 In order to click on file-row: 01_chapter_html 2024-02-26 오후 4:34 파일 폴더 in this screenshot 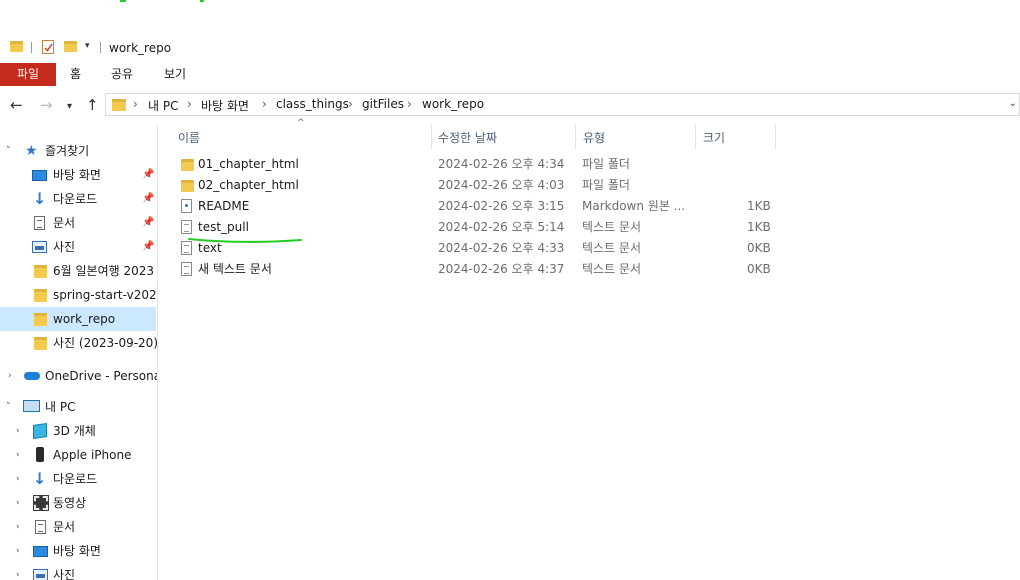, I will do `click(475, 164)`.